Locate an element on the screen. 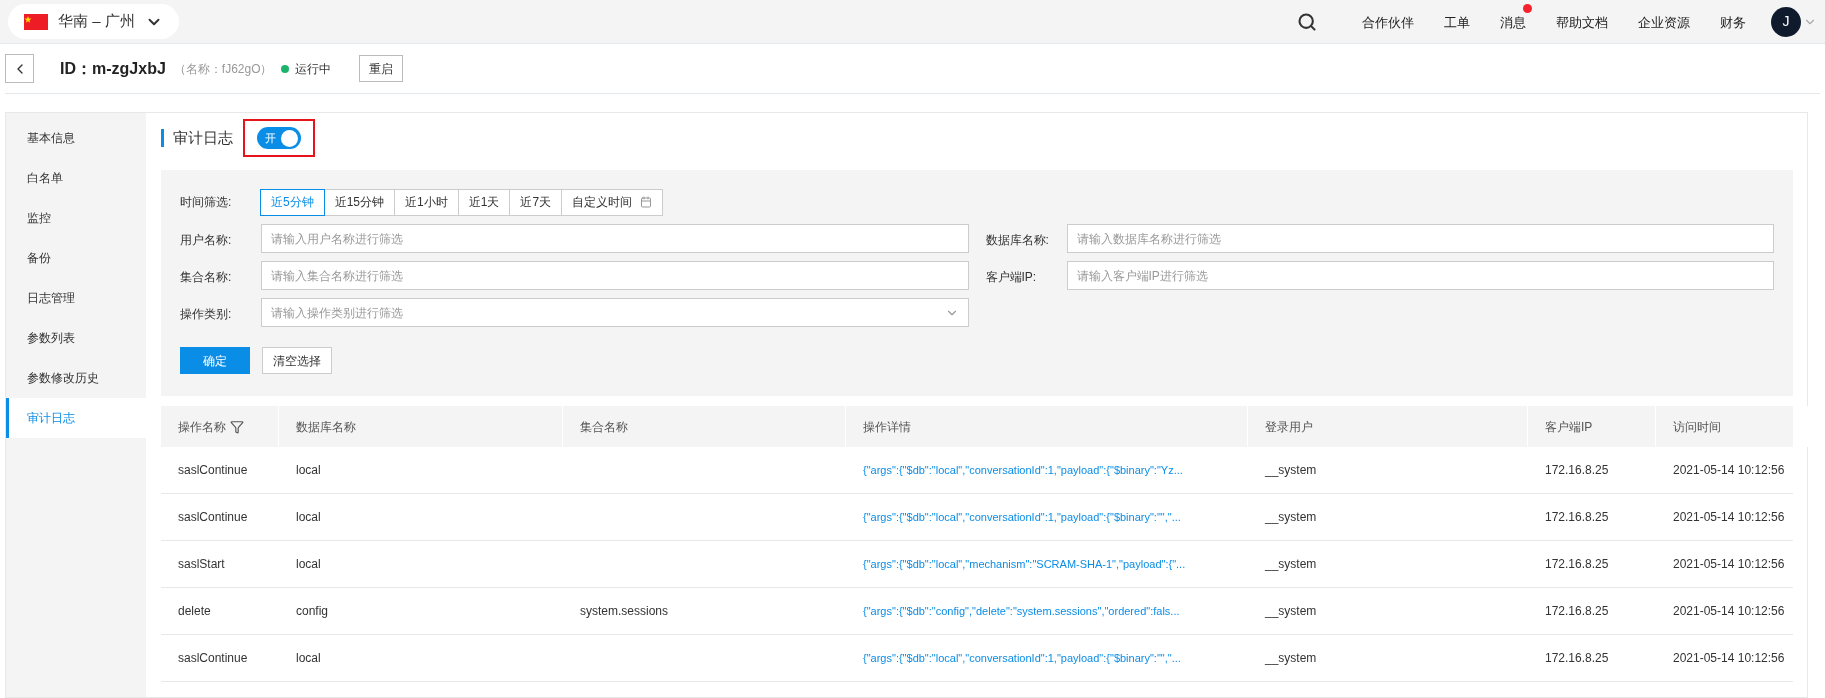  field-label: 用户名称: is located at coordinates (206, 240).